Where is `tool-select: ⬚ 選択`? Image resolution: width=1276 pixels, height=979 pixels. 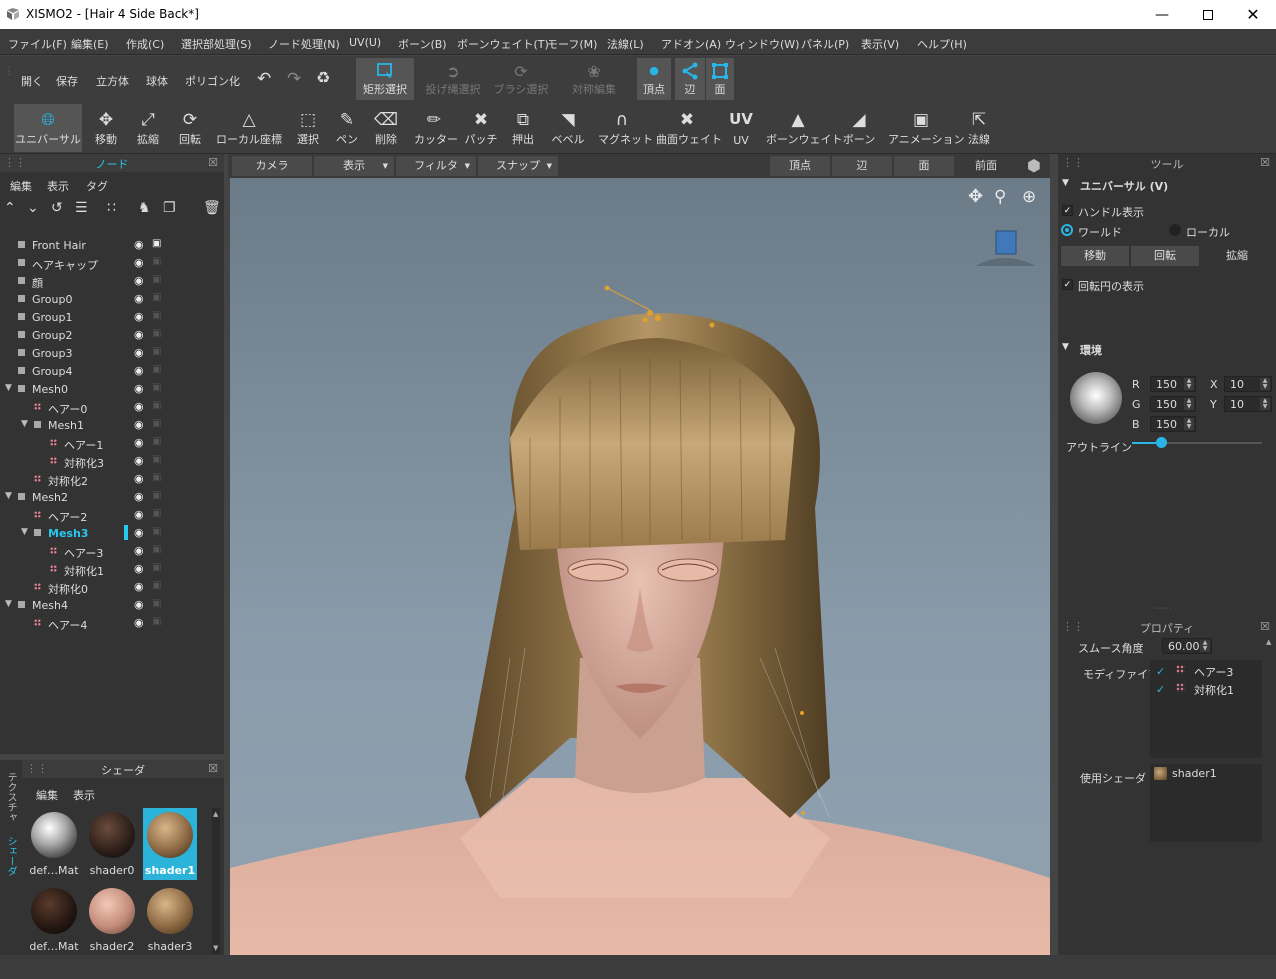
tool-select: ⬚ 選択 is located at coordinates (308, 128).